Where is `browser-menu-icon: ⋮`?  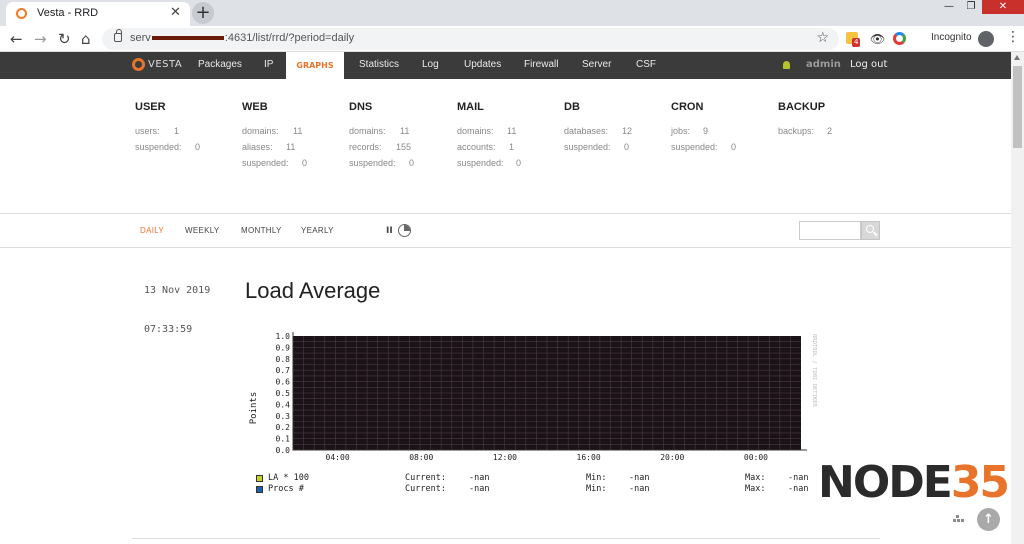
browser-menu-icon: ⋮ is located at coordinates (1013, 37).